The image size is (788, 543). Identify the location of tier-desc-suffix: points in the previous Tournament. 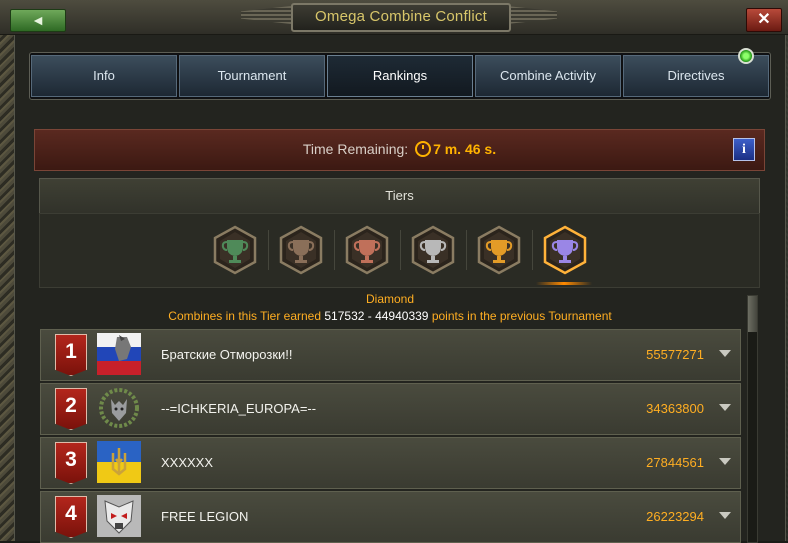
(521, 316).